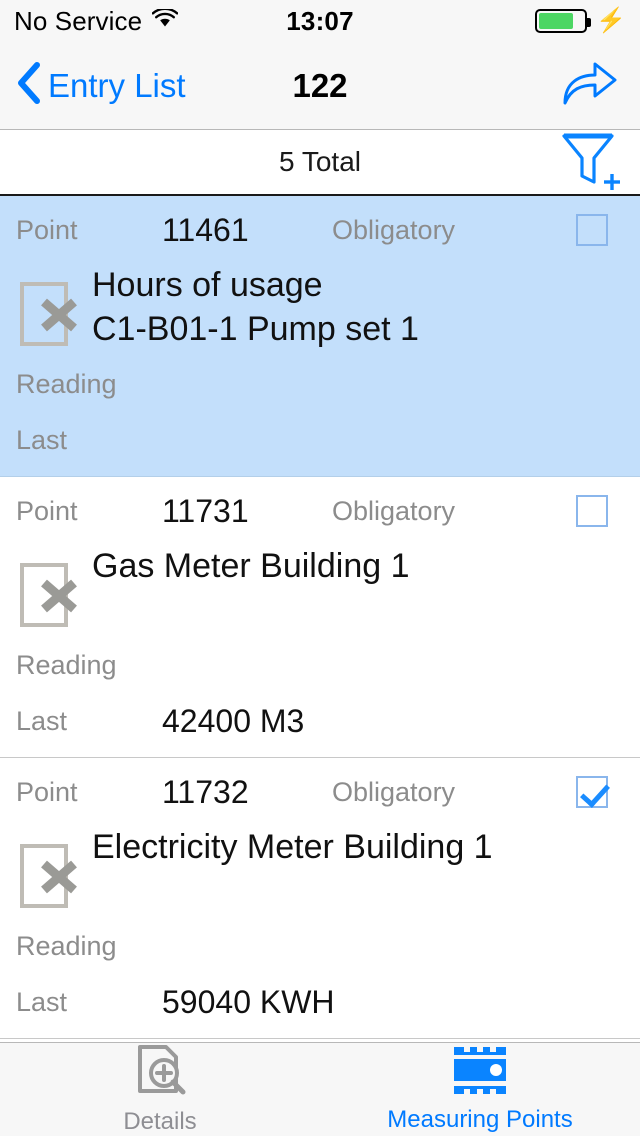 The image size is (640, 1136). I want to click on row-readings: Reading Last 59040 KWH, so click(320, 974).